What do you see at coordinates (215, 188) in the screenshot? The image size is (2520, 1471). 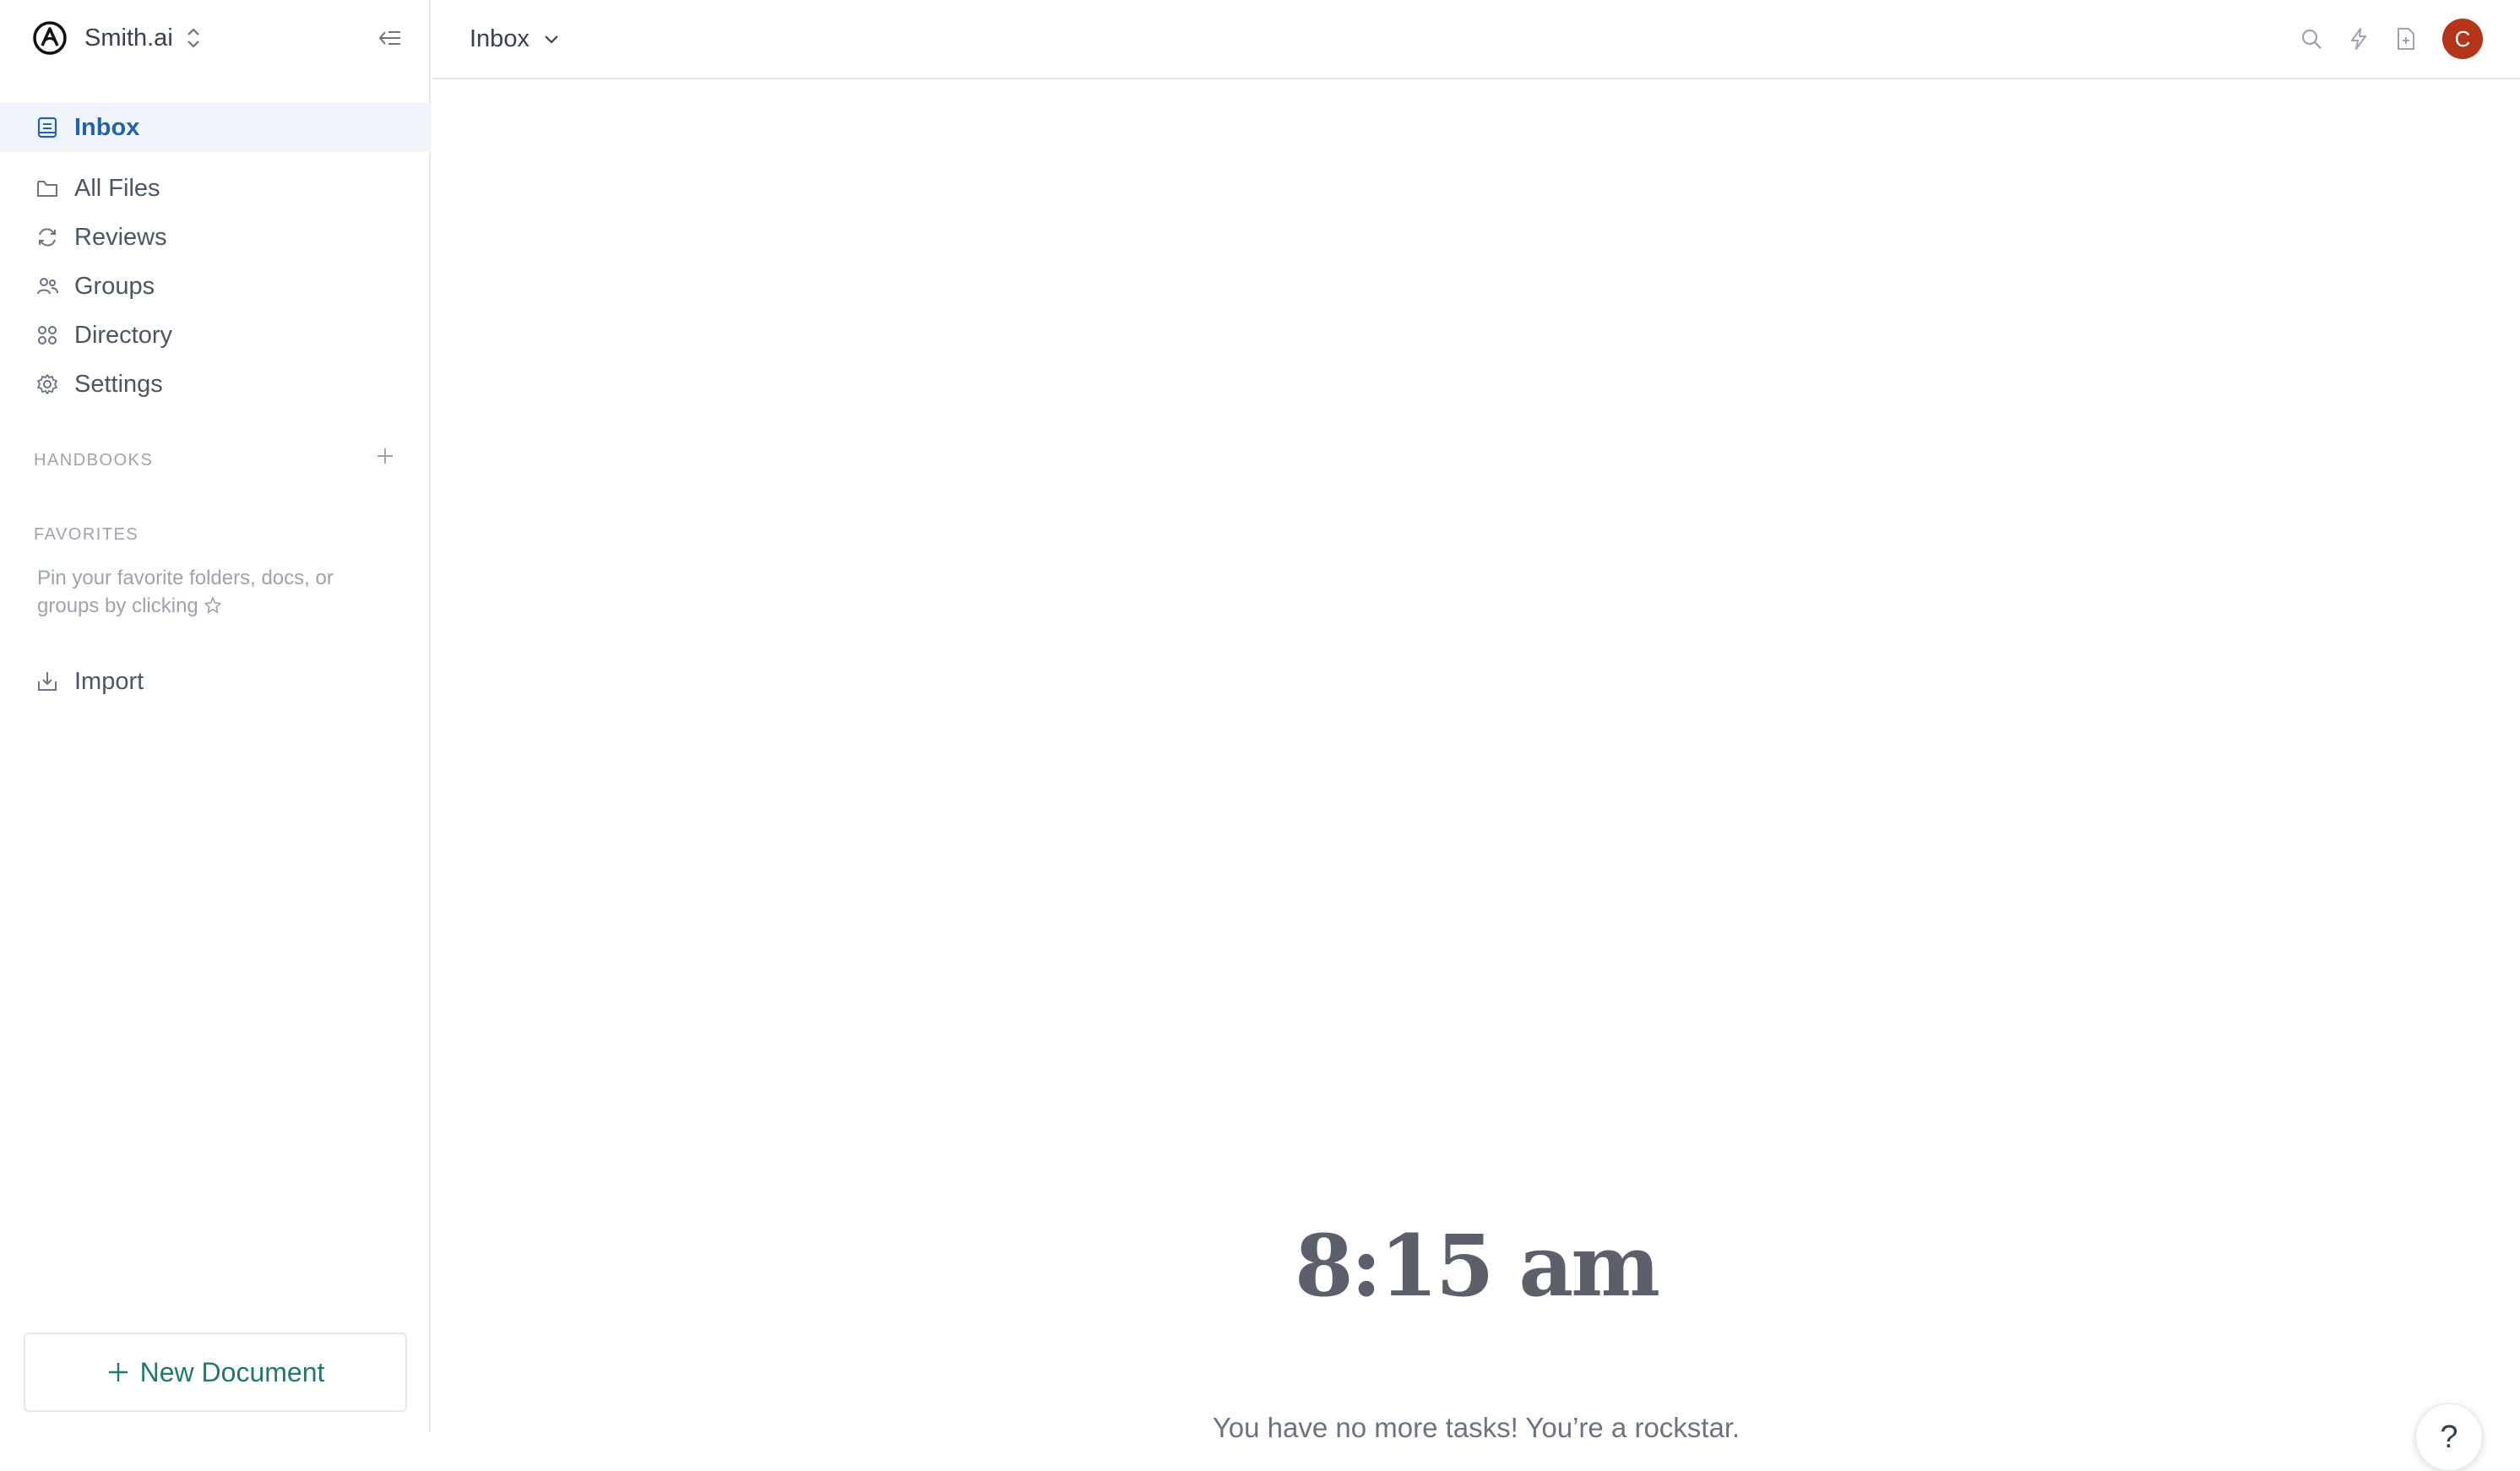 I see `sidebar-item-all-files: All Files` at bounding box center [215, 188].